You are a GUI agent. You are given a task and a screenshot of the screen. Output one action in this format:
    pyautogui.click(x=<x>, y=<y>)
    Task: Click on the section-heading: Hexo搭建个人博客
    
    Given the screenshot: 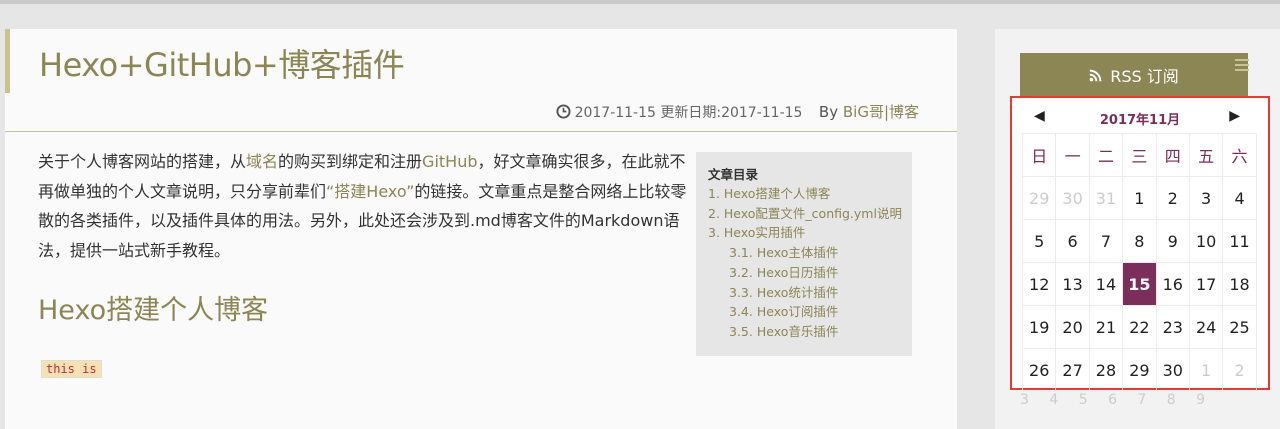 What is the action you would take?
    pyautogui.click(x=153, y=310)
    